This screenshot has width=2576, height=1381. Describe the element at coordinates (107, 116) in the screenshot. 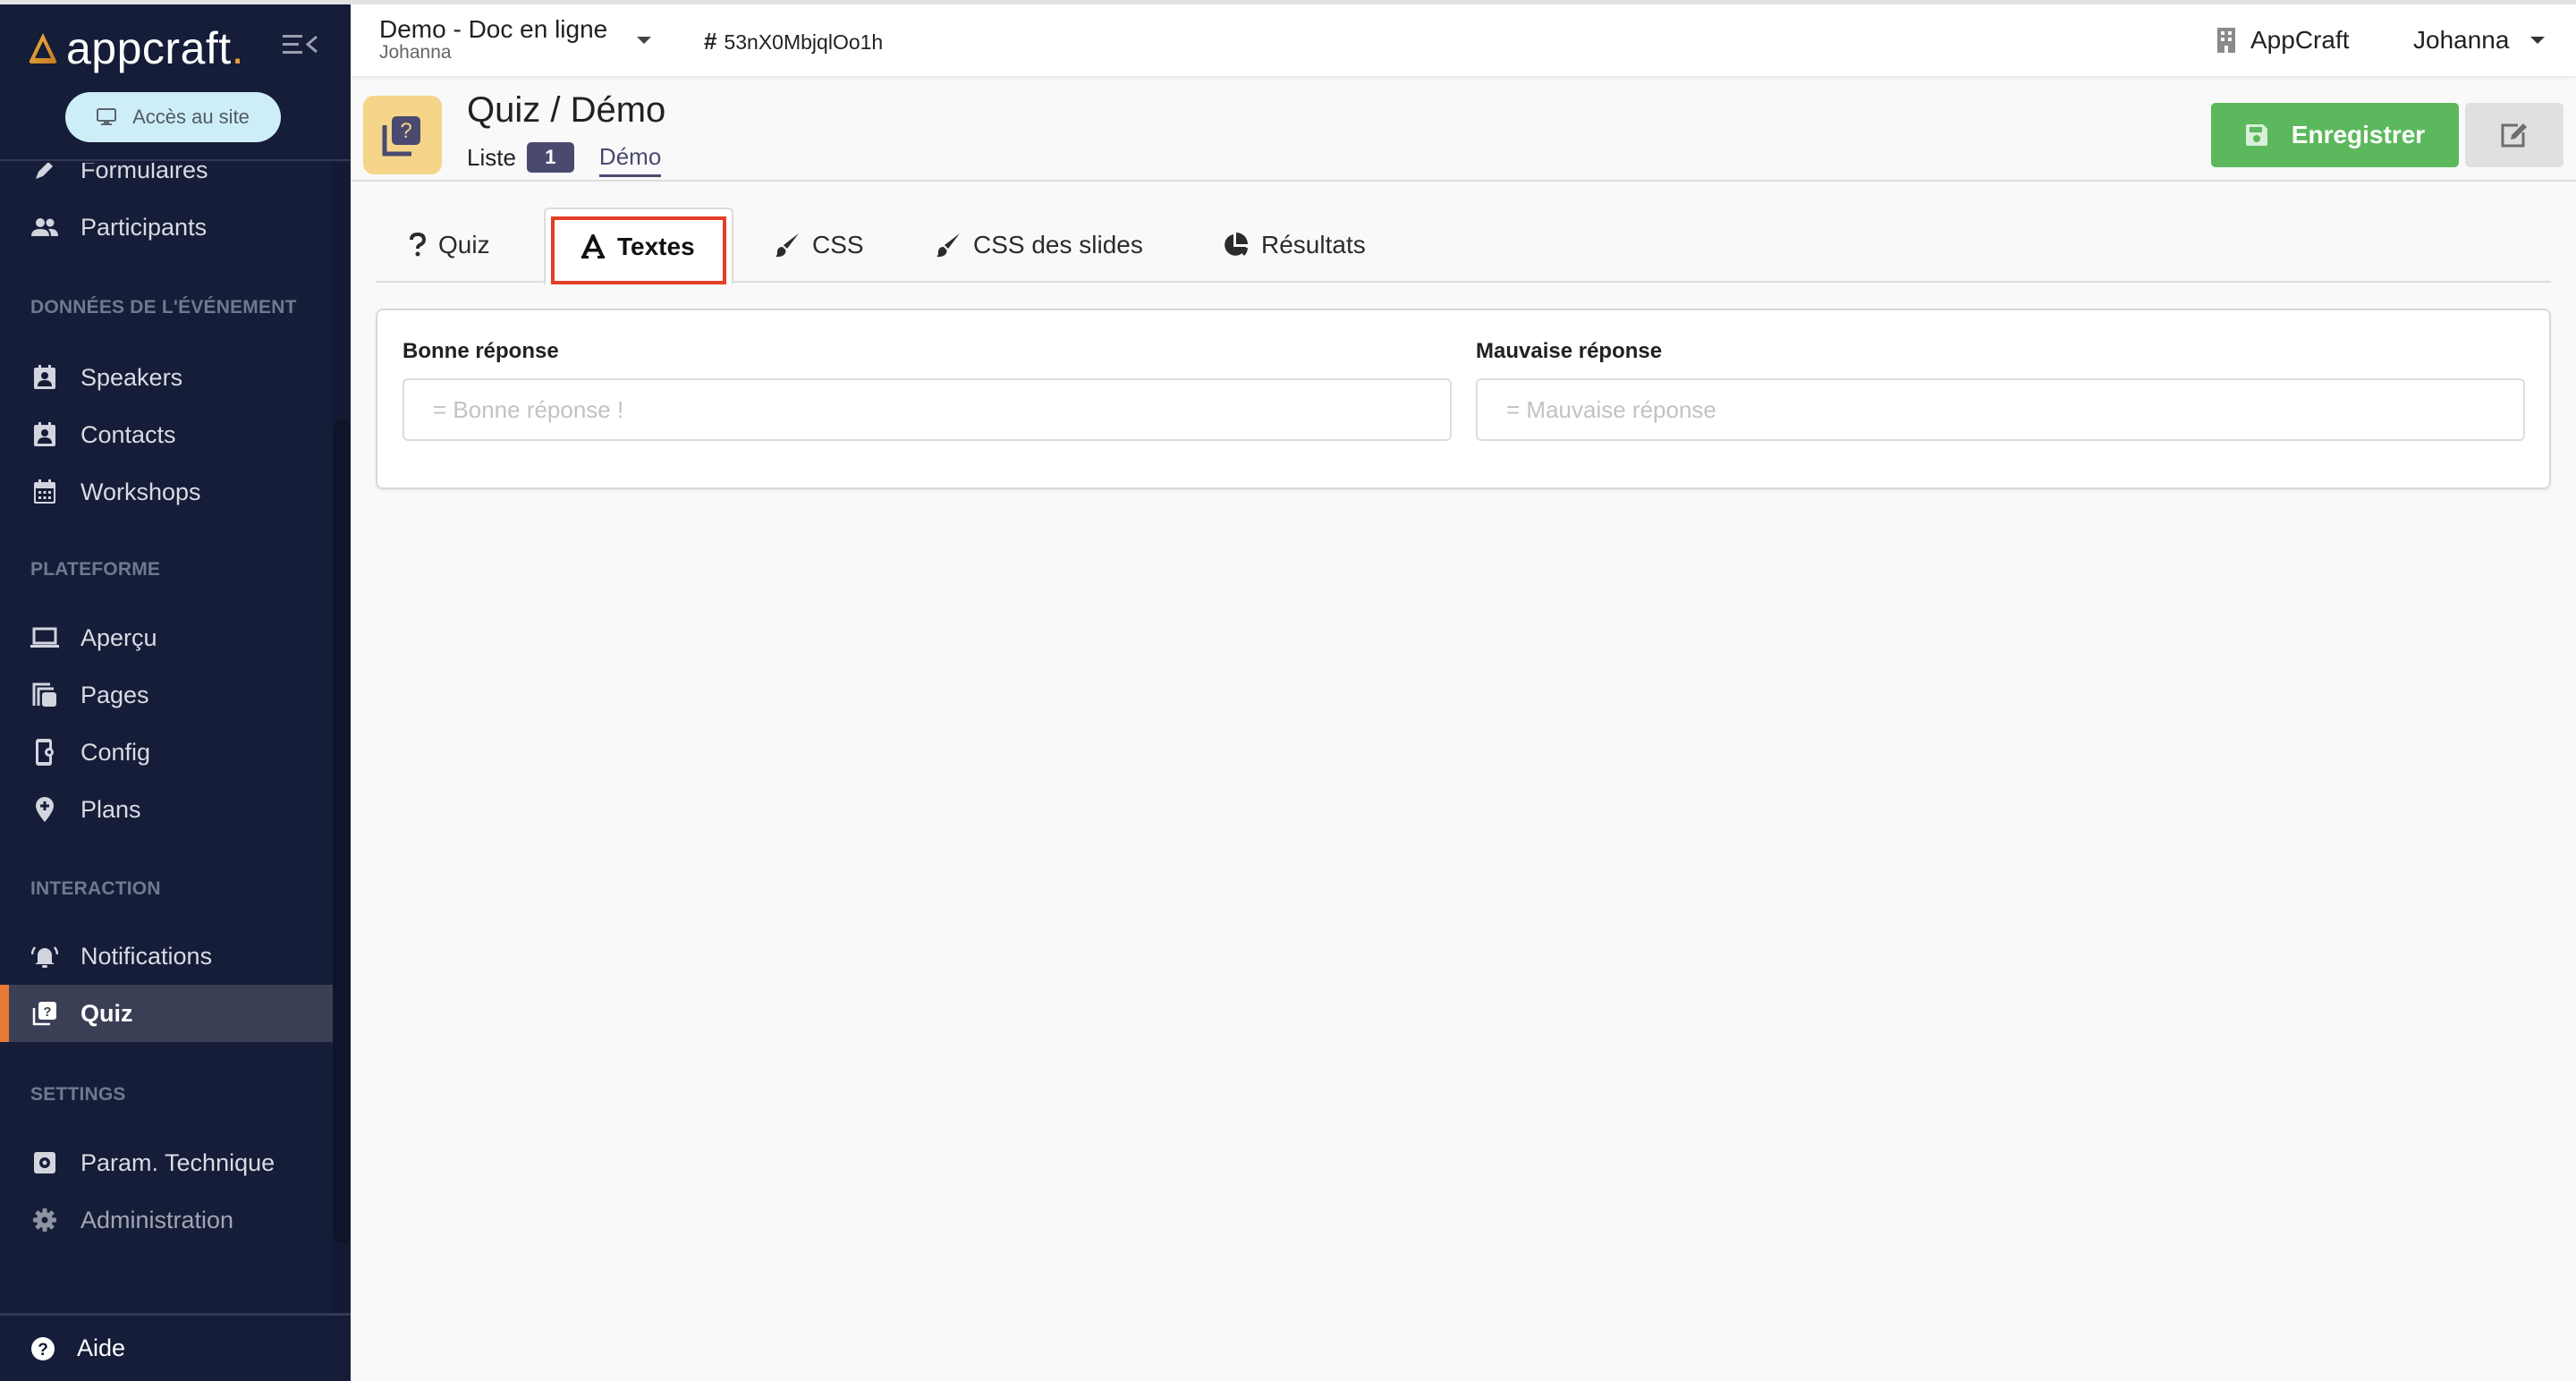

I see `desktop-icon` at that location.